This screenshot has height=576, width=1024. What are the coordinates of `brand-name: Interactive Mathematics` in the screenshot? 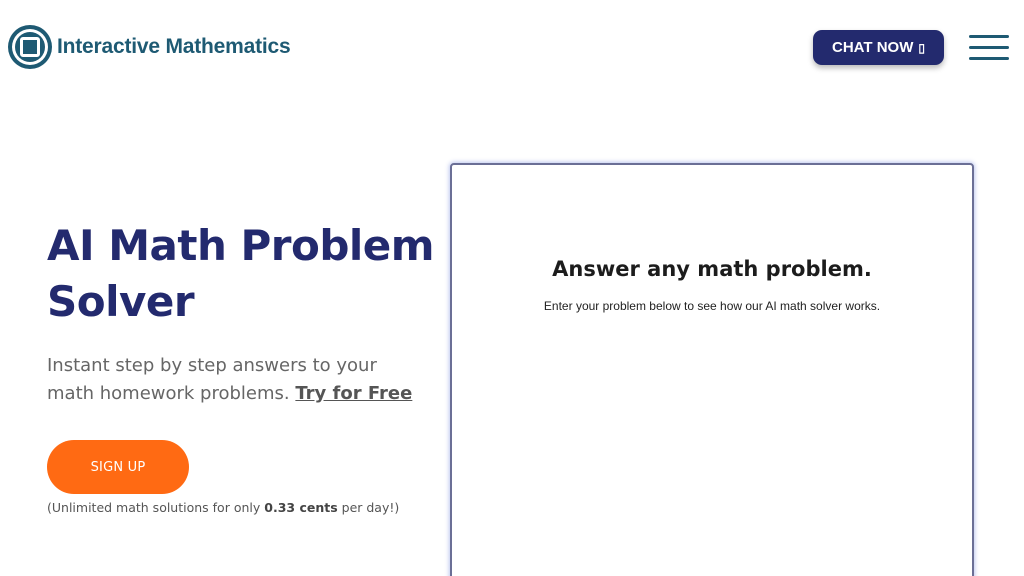 It's located at (174, 46).